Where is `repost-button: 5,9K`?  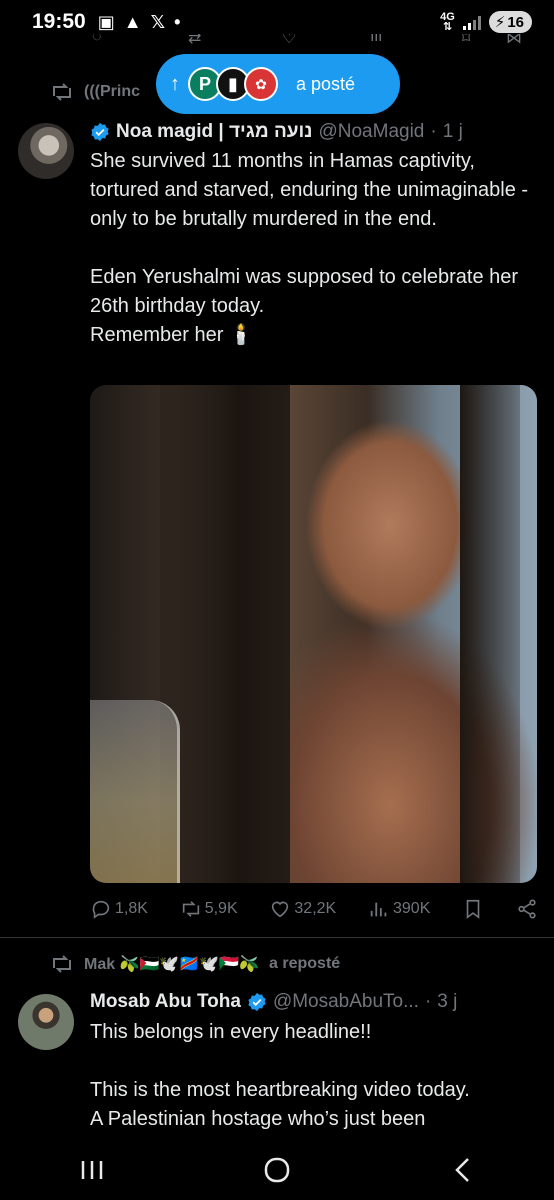
repost-button: 5,9K is located at coordinates (209, 909).